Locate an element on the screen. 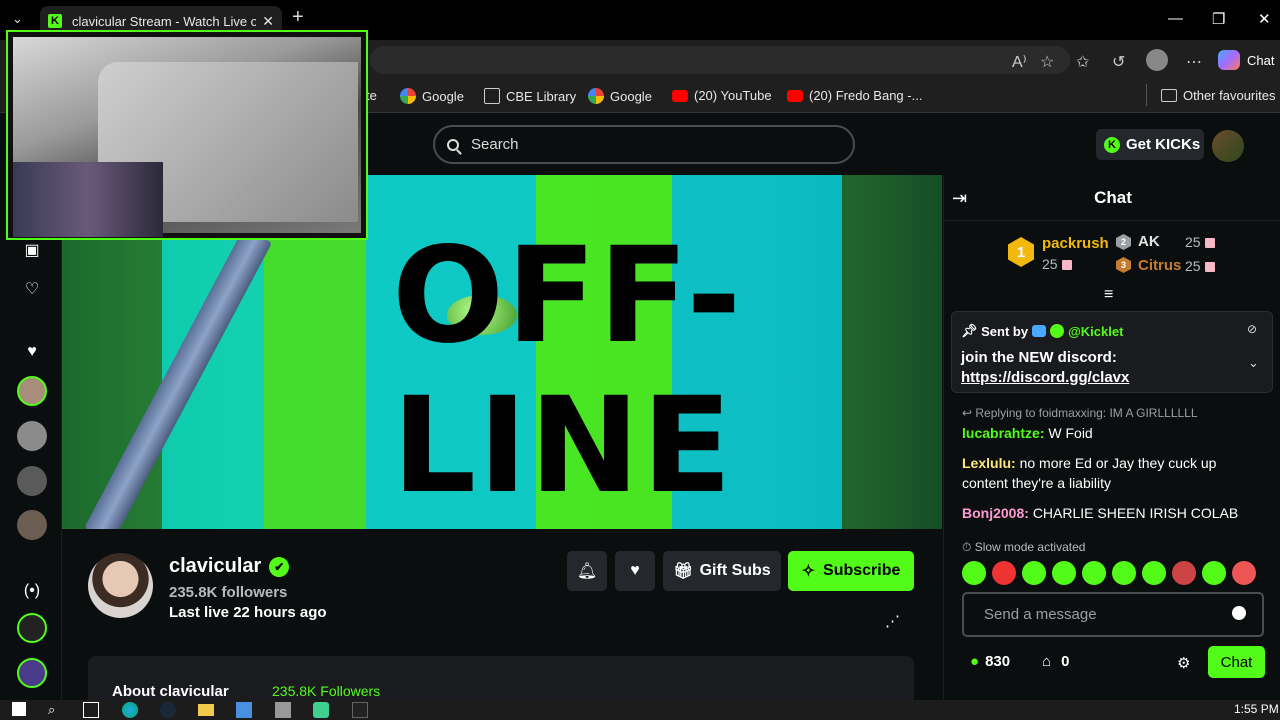 The width and height of the screenshot is (1280, 720). store-button: ⌂ 0 is located at coordinates (1055, 661).